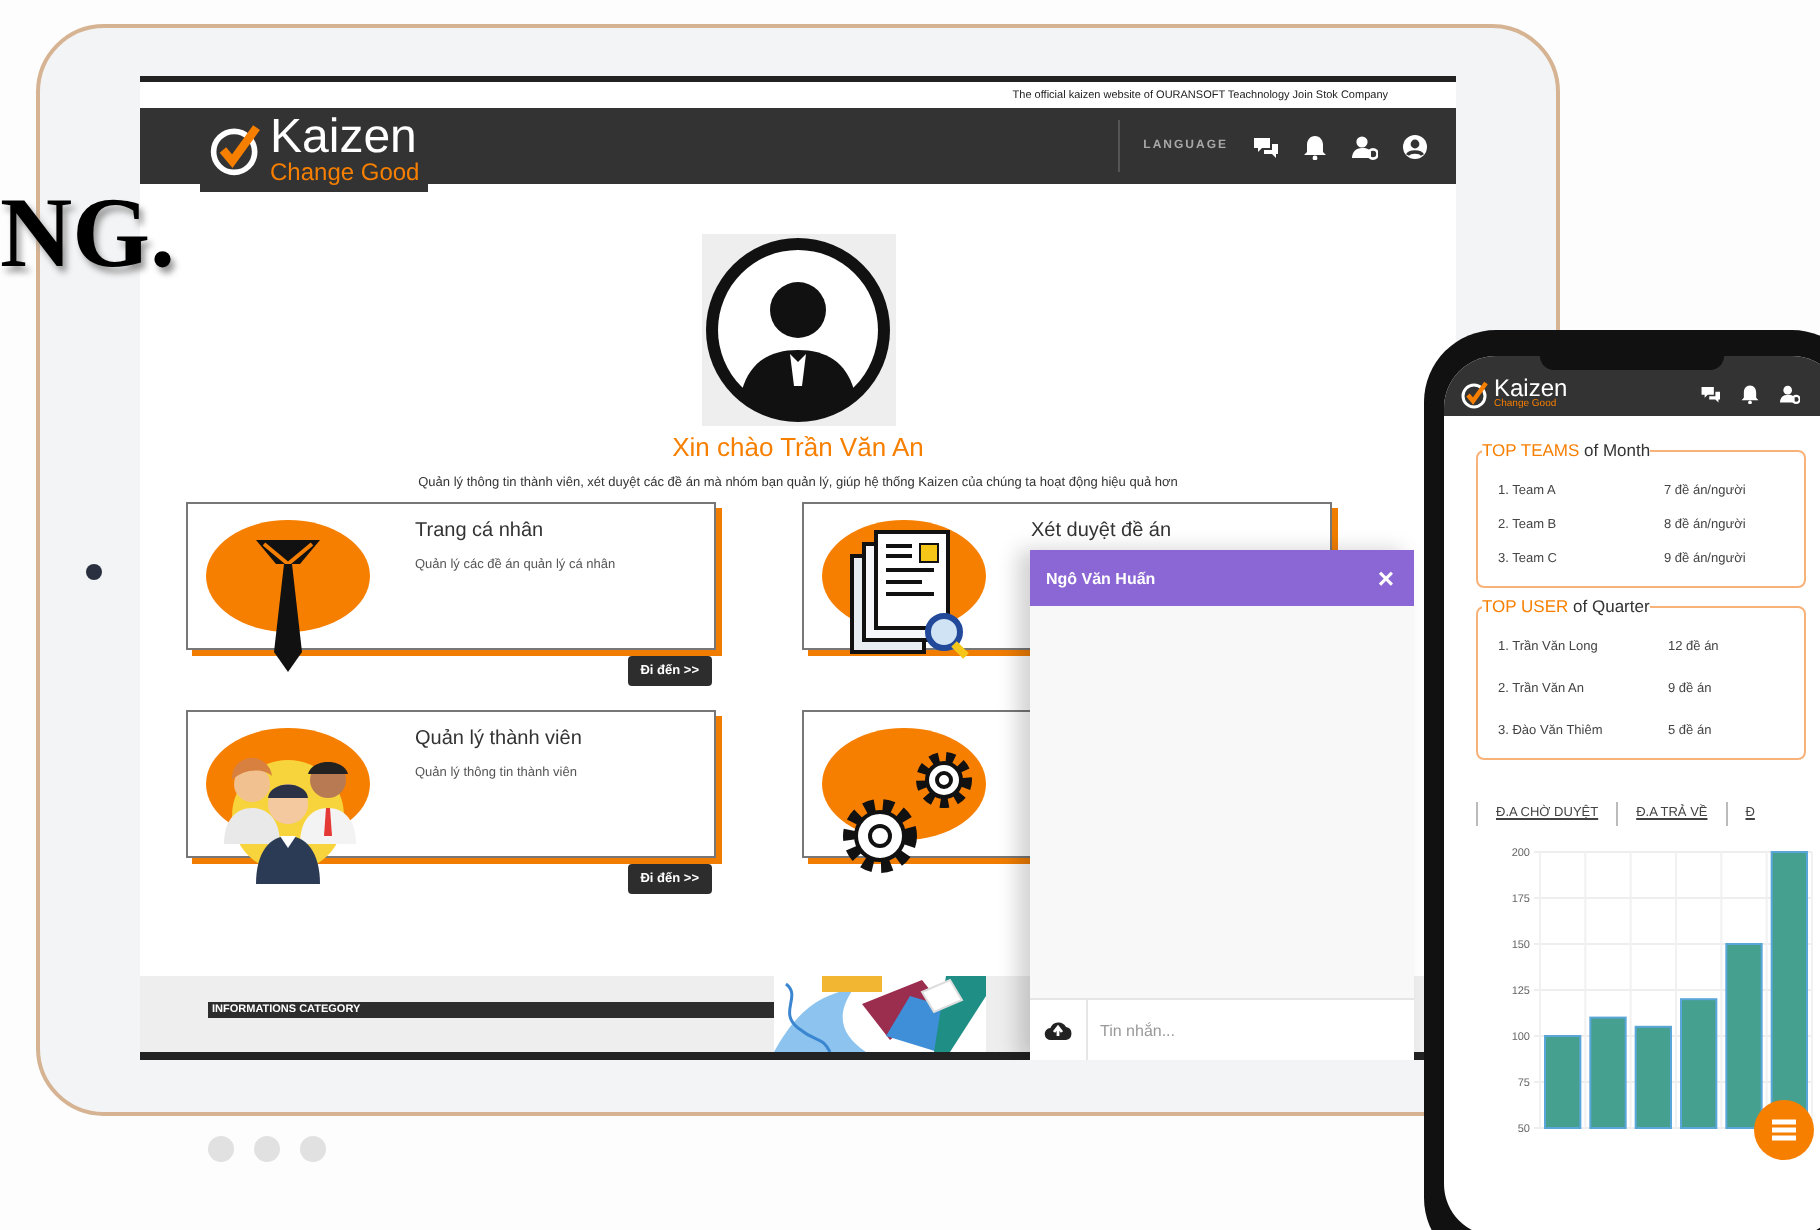 This screenshot has height=1230, width=1820. I want to click on camera-icon, so click(94, 572).